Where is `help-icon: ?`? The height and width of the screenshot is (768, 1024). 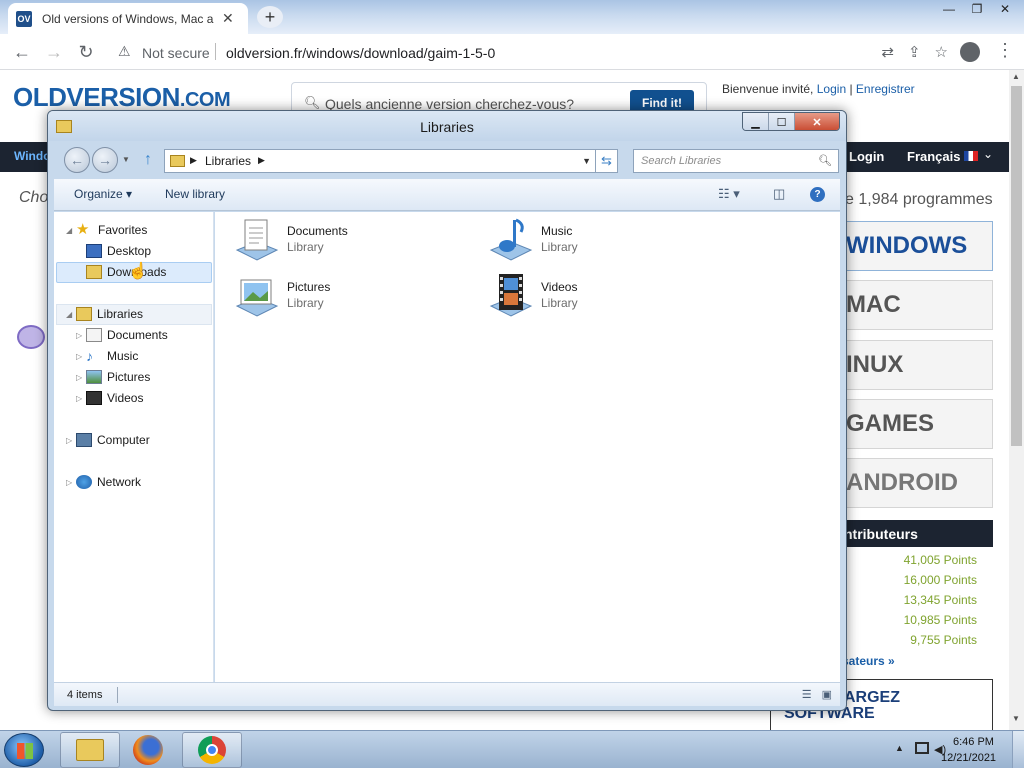
help-icon: ? is located at coordinates (817, 194).